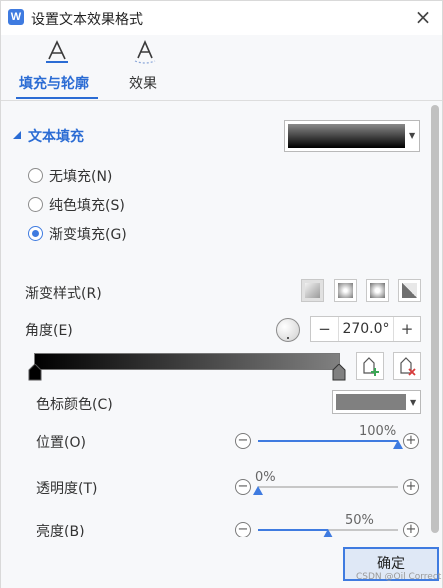 Image resolution: width=443 pixels, height=588 pixels. I want to click on position-value: 100%, so click(378, 431).